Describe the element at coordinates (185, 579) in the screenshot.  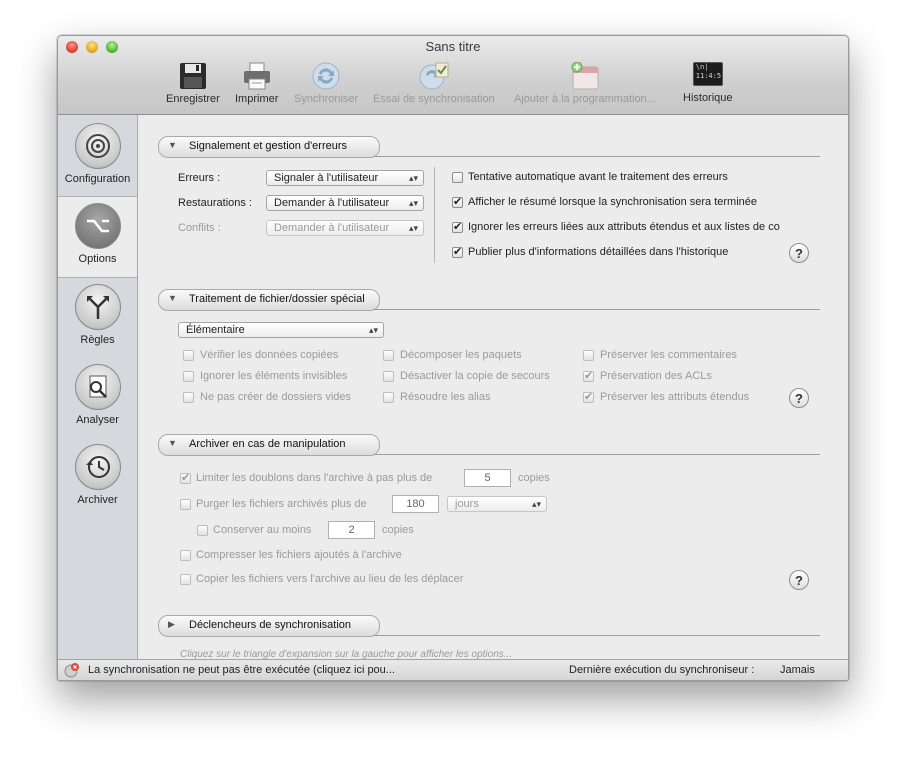
I see `copy-to-archive-checkbox` at that location.